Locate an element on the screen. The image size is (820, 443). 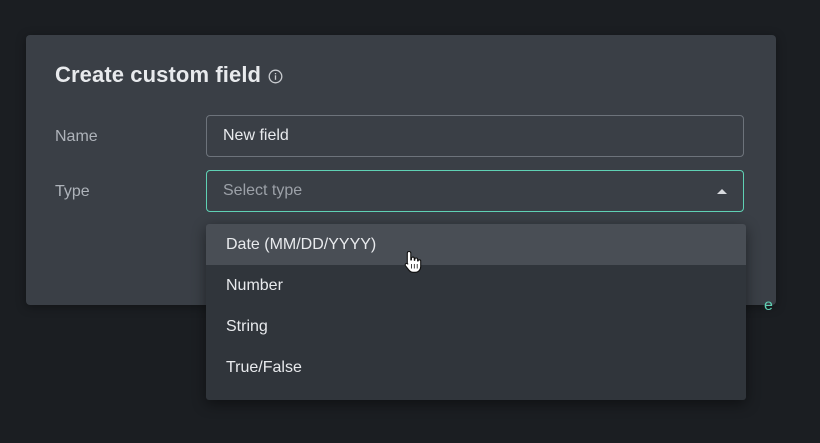
dialog-title: Create custom field is located at coordinates (158, 74).